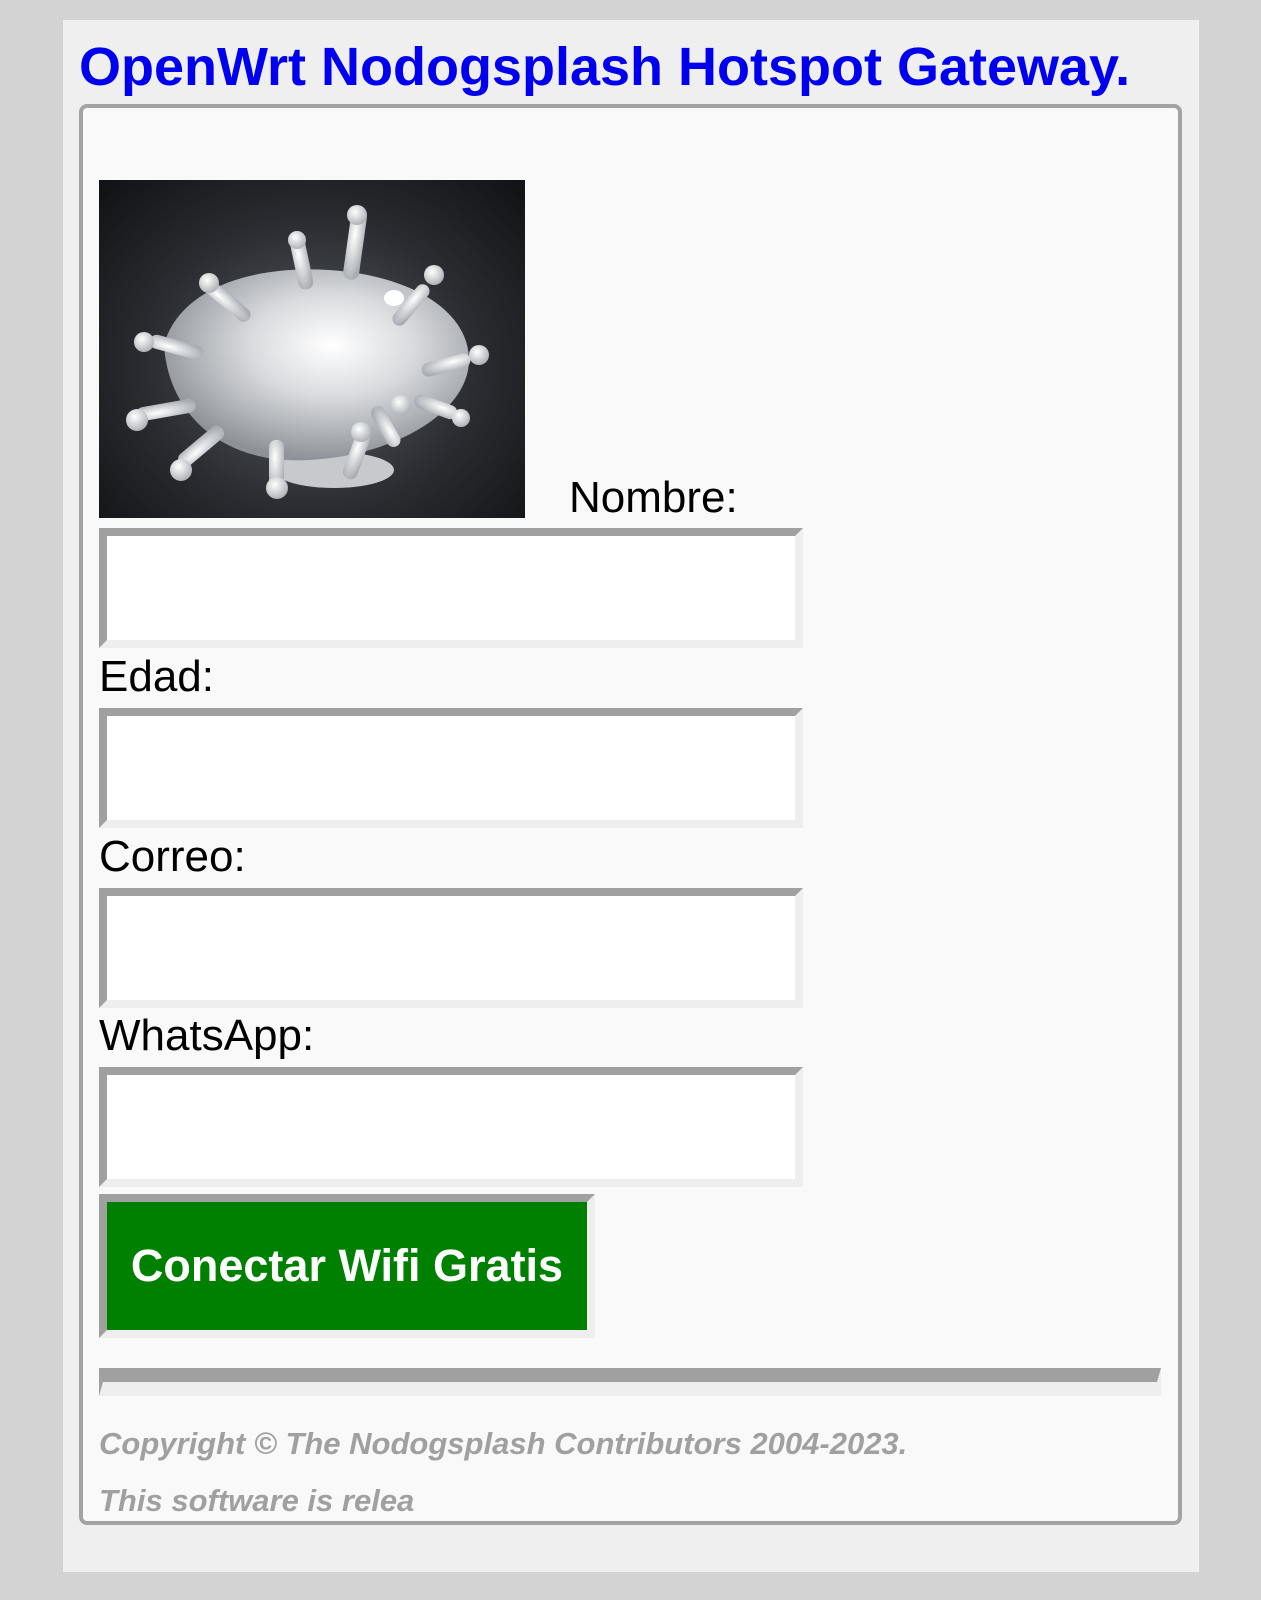  What do you see at coordinates (451, 588) in the screenshot?
I see `nombre-input` at bounding box center [451, 588].